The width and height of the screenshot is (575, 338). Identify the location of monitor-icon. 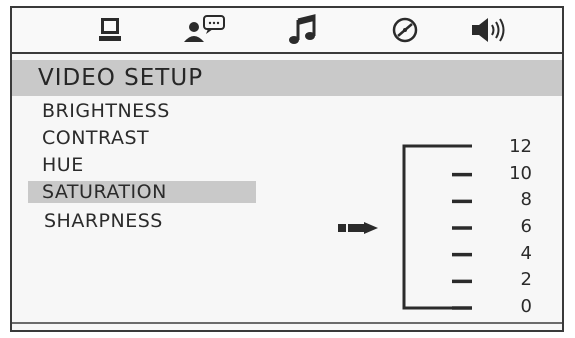
(111, 30).